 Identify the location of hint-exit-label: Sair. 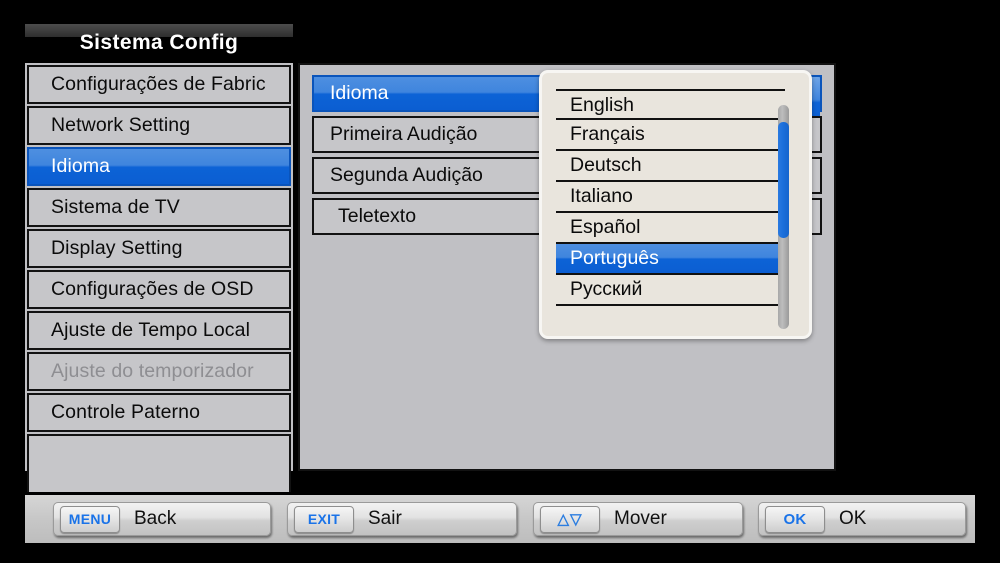
(385, 518).